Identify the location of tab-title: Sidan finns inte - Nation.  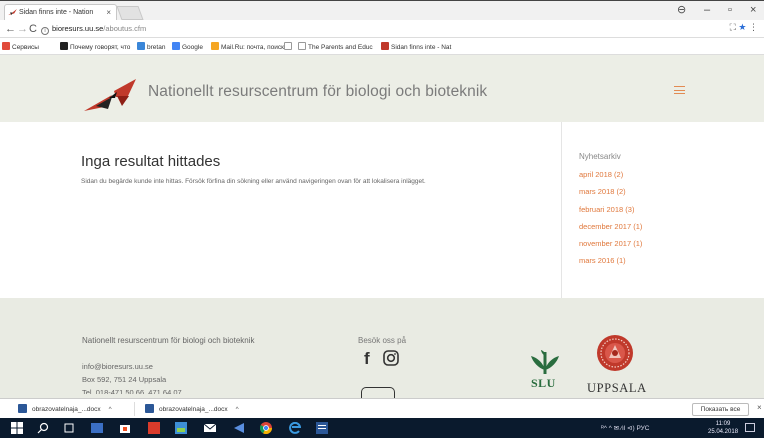
(56, 12).